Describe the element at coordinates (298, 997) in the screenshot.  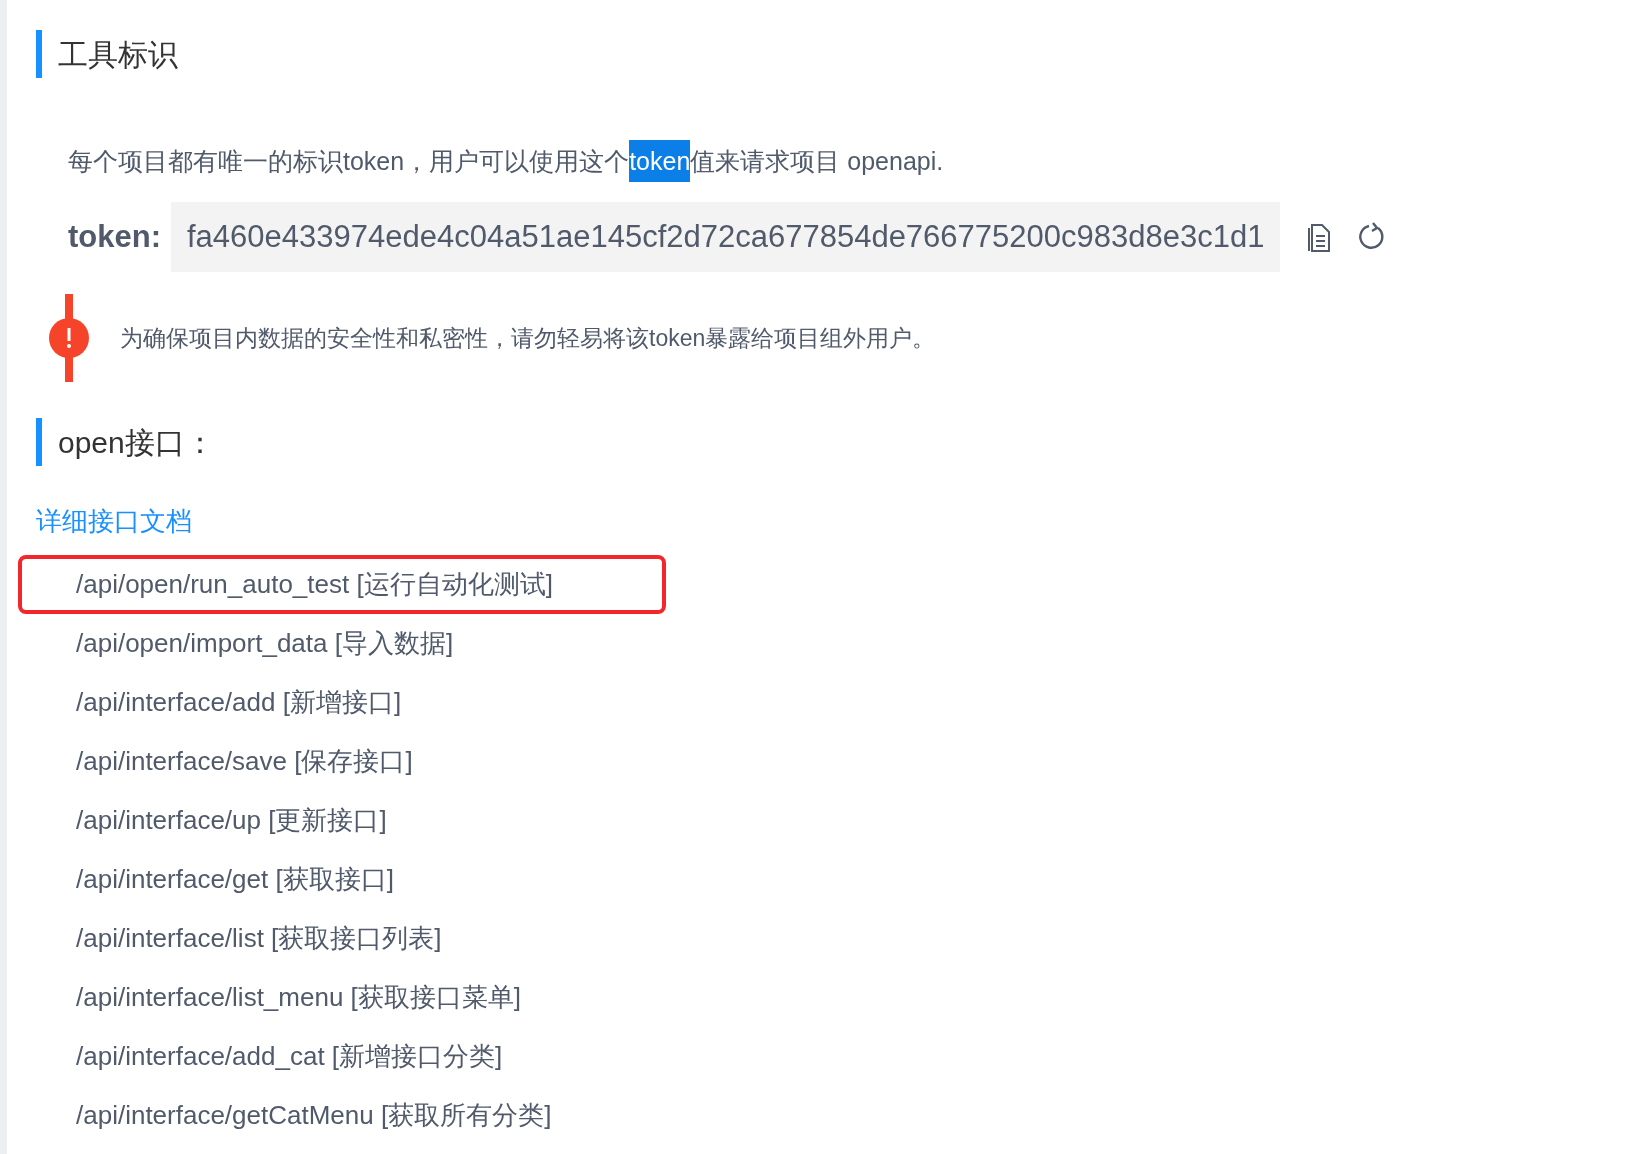
I see `endpoint-item: /api/interface/list_menu [获取接口菜单]` at that location.